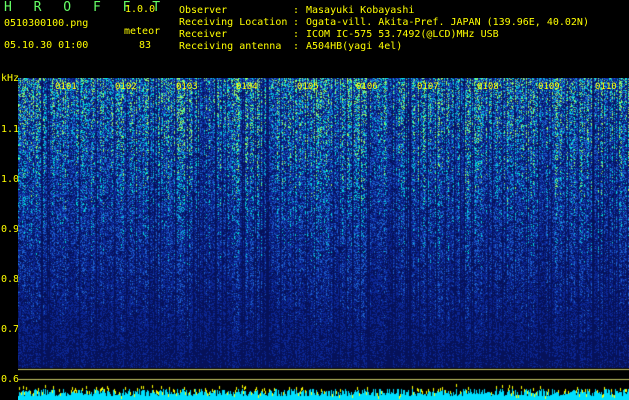 The image size is (629, 400). What do you see at coordinates (10, 279) in the screenshot?
I see `y-tick-0-8: 0.8` at bounding box center [10, 279].